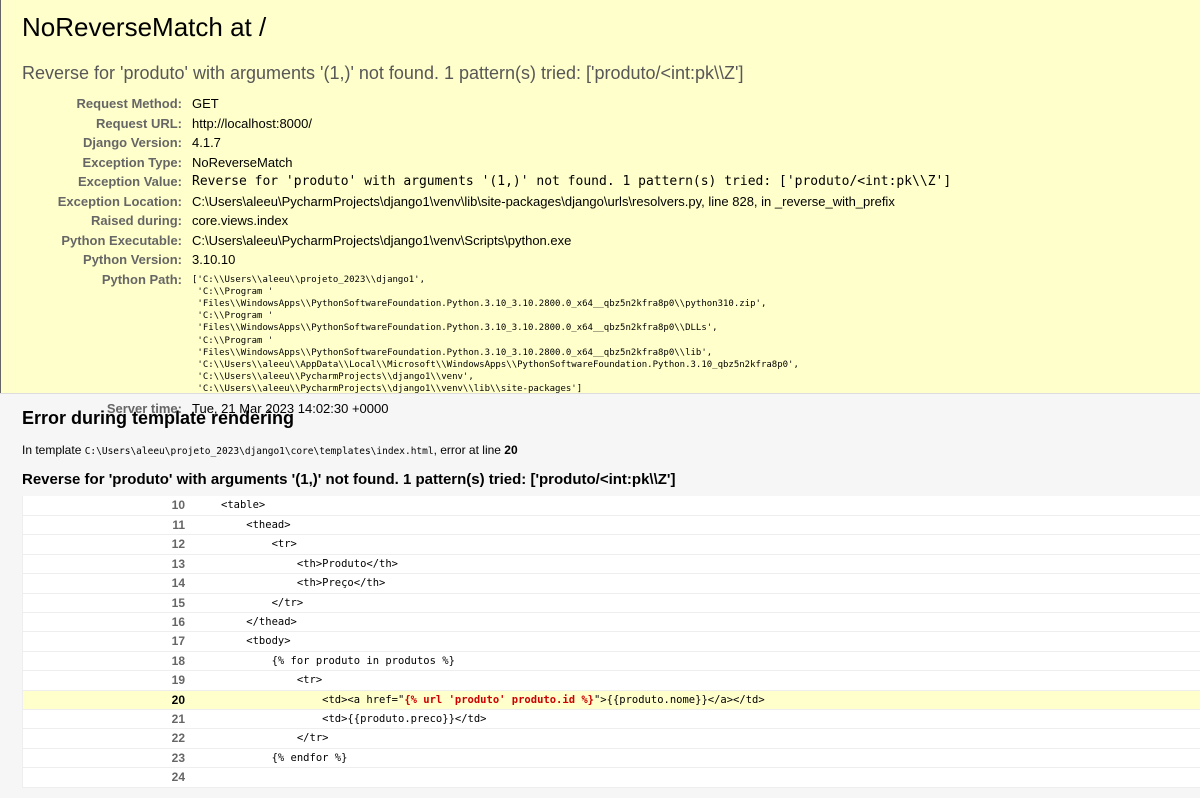  What do you see at coordinates (139, 123) in the screenshot?
I see `meta-label: Request URL:` at bounding box center [139, 123].